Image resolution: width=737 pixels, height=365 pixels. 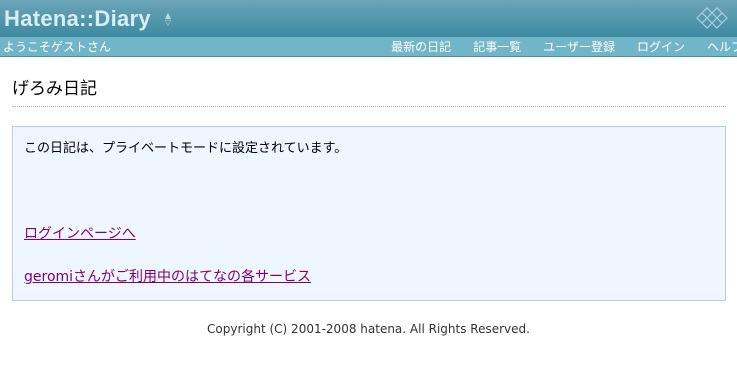 What do you see at coordinates (77, 19) in the screenshot?
I see `hatena-diary-logo: Hatena::Diary` at bounding box center [77, 19].